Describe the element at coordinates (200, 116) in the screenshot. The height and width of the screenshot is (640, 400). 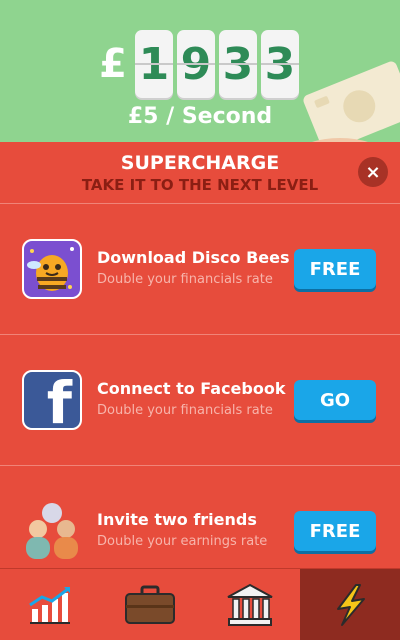
I see `earning-rate: £5 / Second` at that location.